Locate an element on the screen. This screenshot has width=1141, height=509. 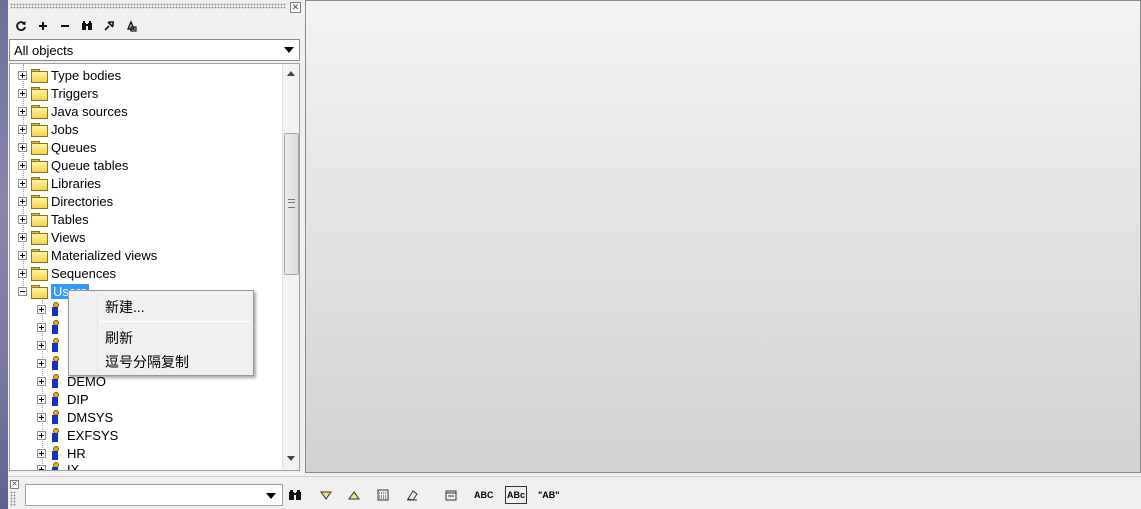
tree-node-views: Views is located at coordinates (51, 237).